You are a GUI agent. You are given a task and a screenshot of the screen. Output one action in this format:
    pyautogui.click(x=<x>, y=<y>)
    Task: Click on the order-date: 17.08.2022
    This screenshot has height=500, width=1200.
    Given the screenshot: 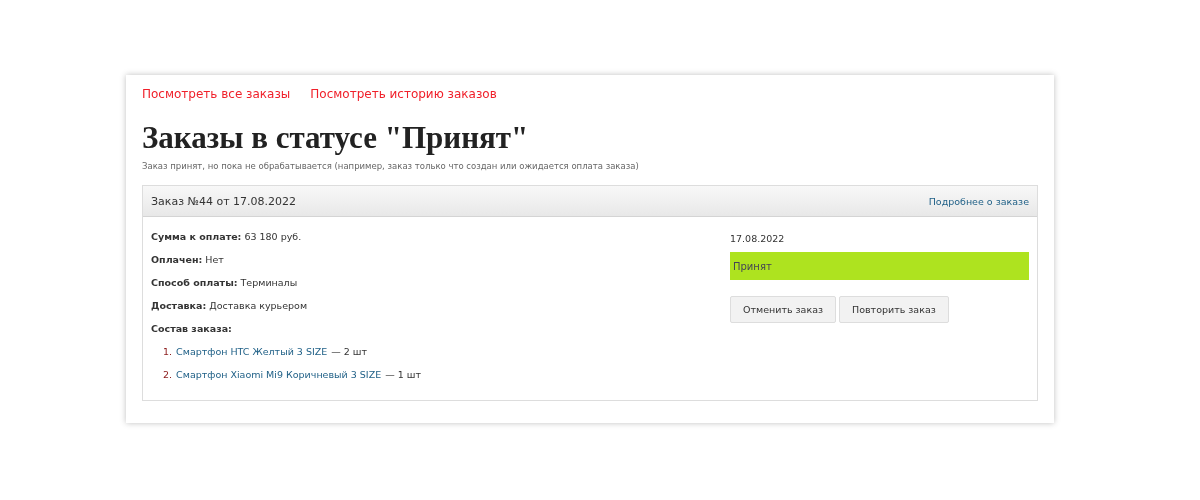 What is the action you would take?
    pyautogui.click(x=758, y=239)
    